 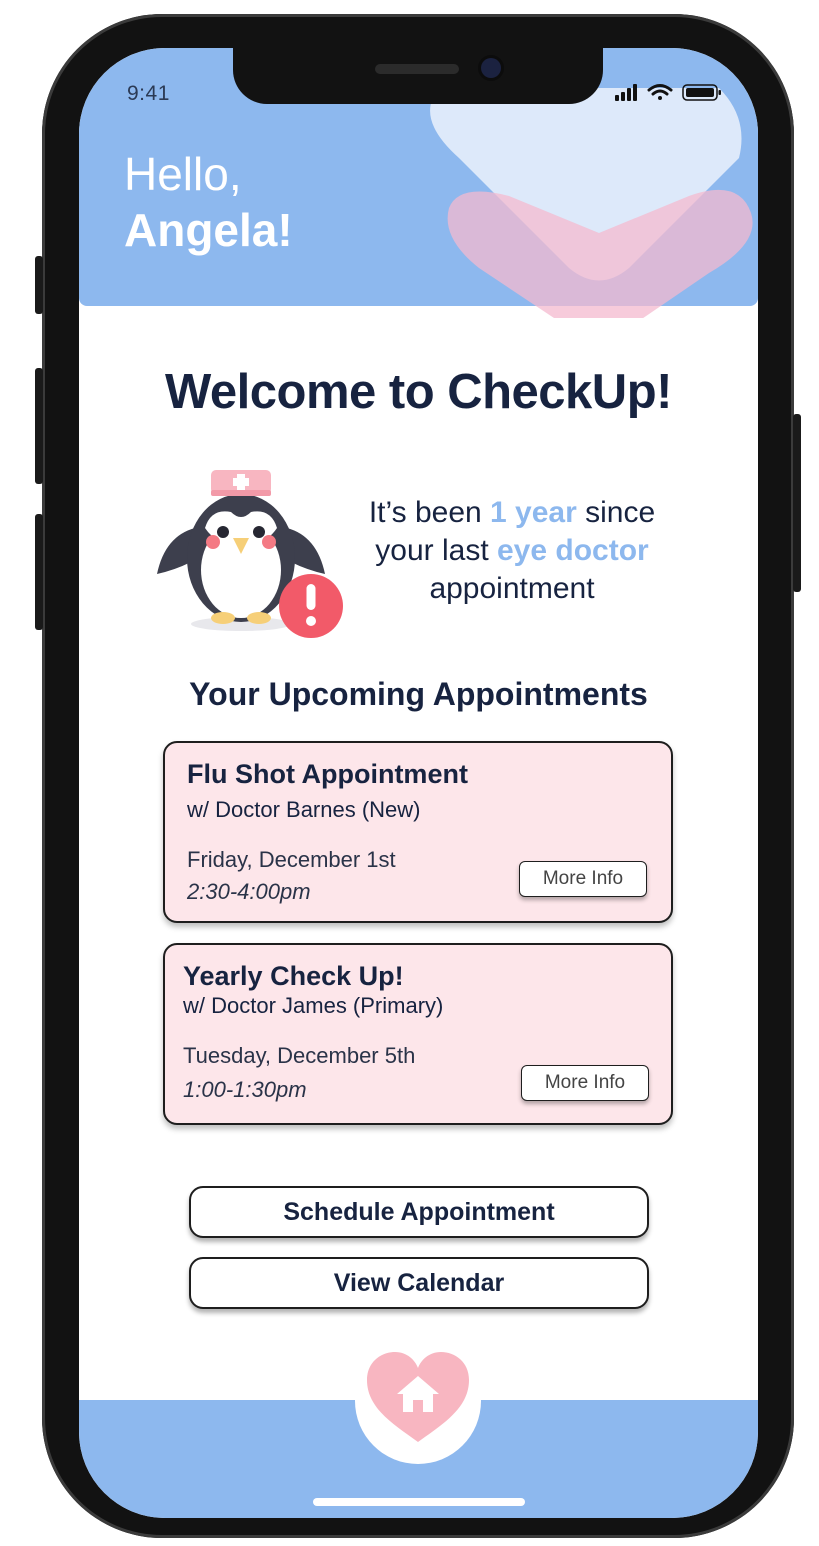 What do you see at coordinates (660, 92) in the screenshot?
I see `wifi-icon` at bounding box center [660, 92].